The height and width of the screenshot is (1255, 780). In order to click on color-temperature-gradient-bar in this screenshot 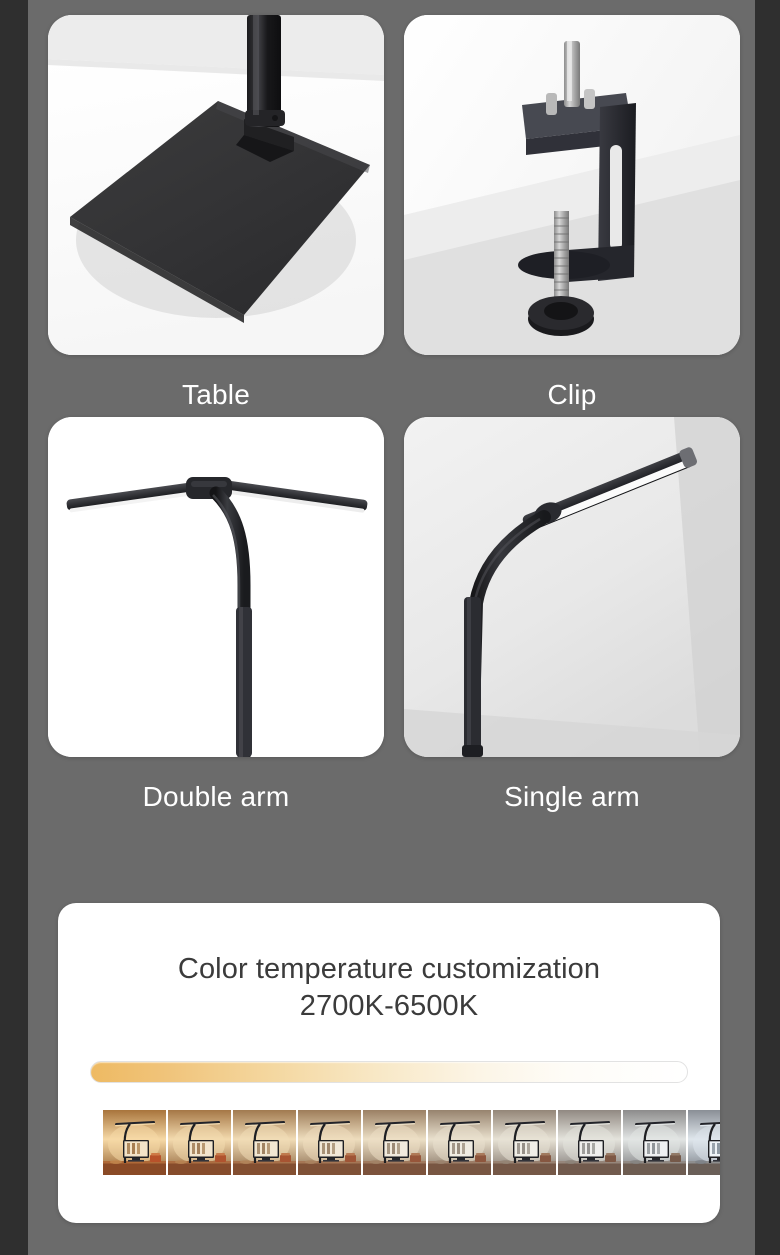, I will do `click(389, 1072)`.